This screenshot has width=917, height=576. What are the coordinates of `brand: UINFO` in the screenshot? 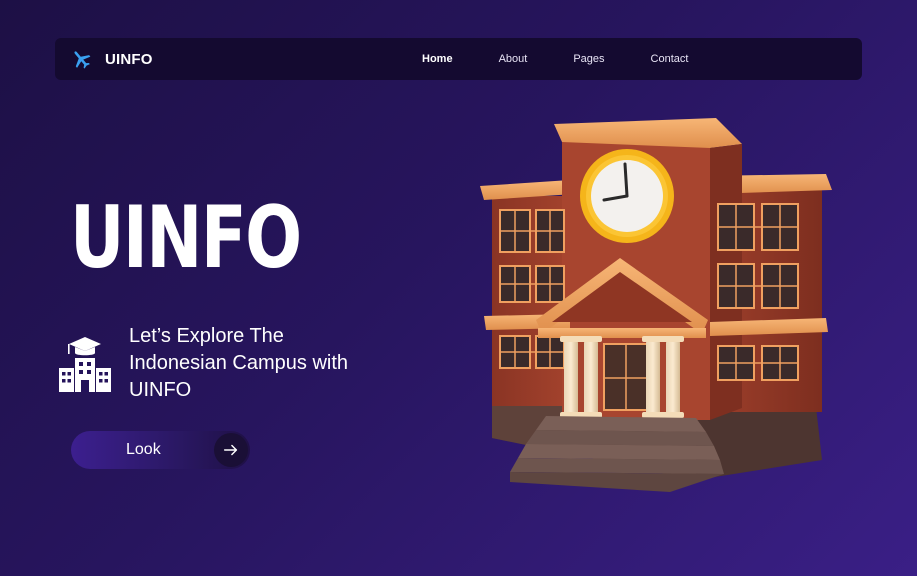 It's located at (111, 59).